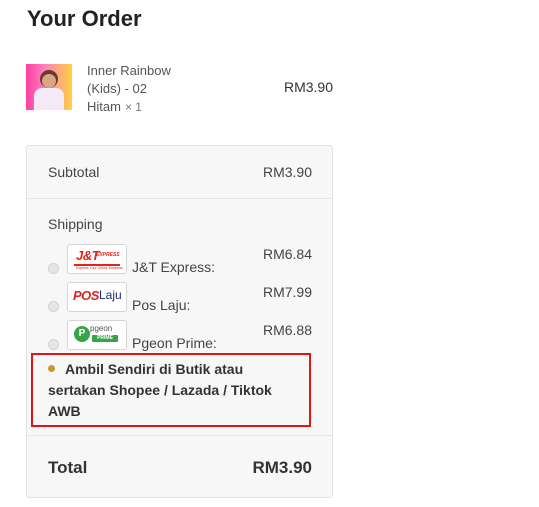 This screenshot has height=507, width=539. Describe the element at coordinates (97, 259) in the screenshot. I see `jt-express-logo: J&T EXPRESS Express Your Online Business` at that location.